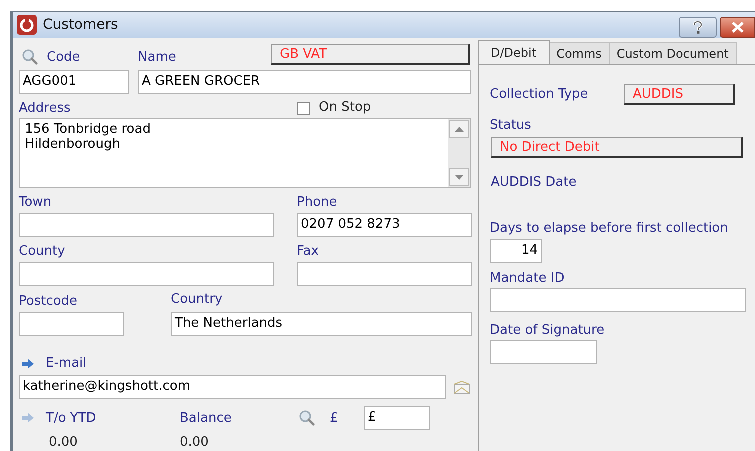  I want to click on code-field: AGG001, so click(74, 82).